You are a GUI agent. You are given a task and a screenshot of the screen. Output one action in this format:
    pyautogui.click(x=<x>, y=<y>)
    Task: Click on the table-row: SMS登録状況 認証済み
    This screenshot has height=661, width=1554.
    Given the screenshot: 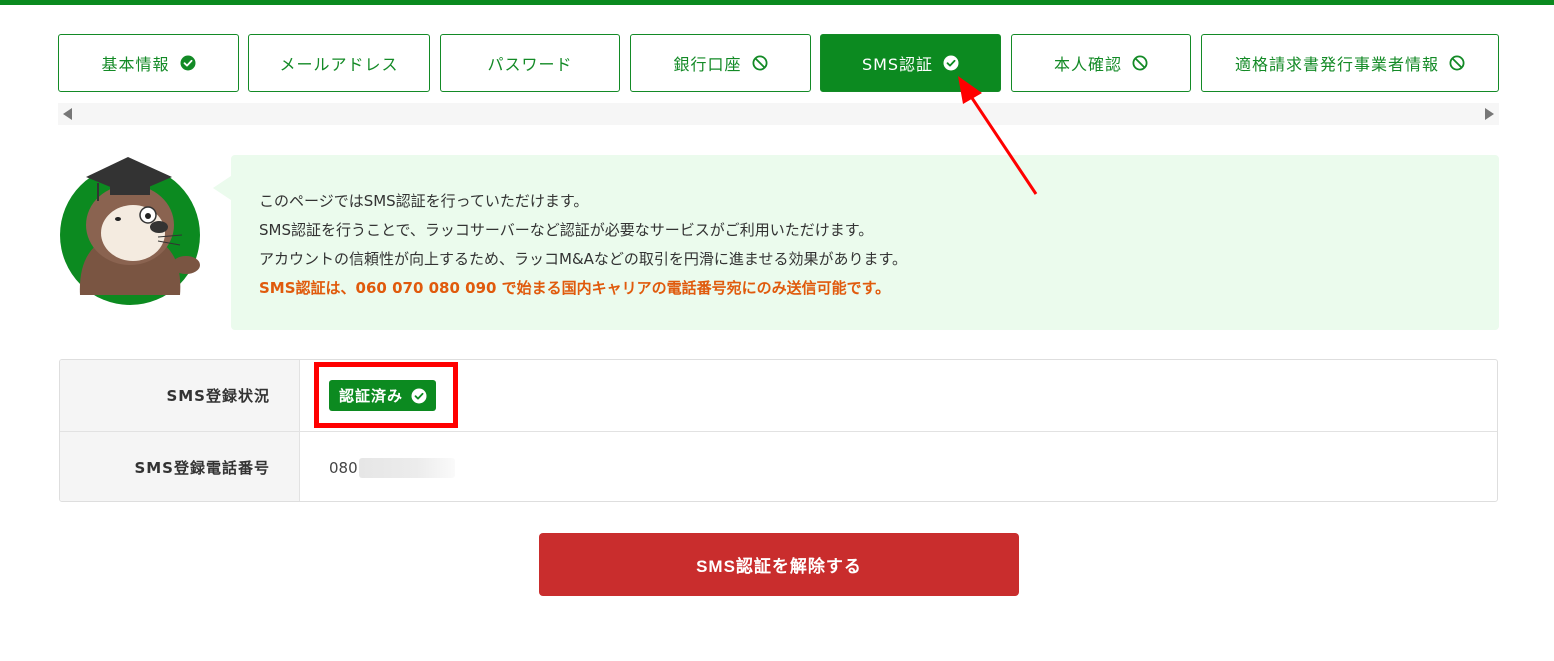 What is the action you would take?
    pyautogui.click(x=778, y=395)
    